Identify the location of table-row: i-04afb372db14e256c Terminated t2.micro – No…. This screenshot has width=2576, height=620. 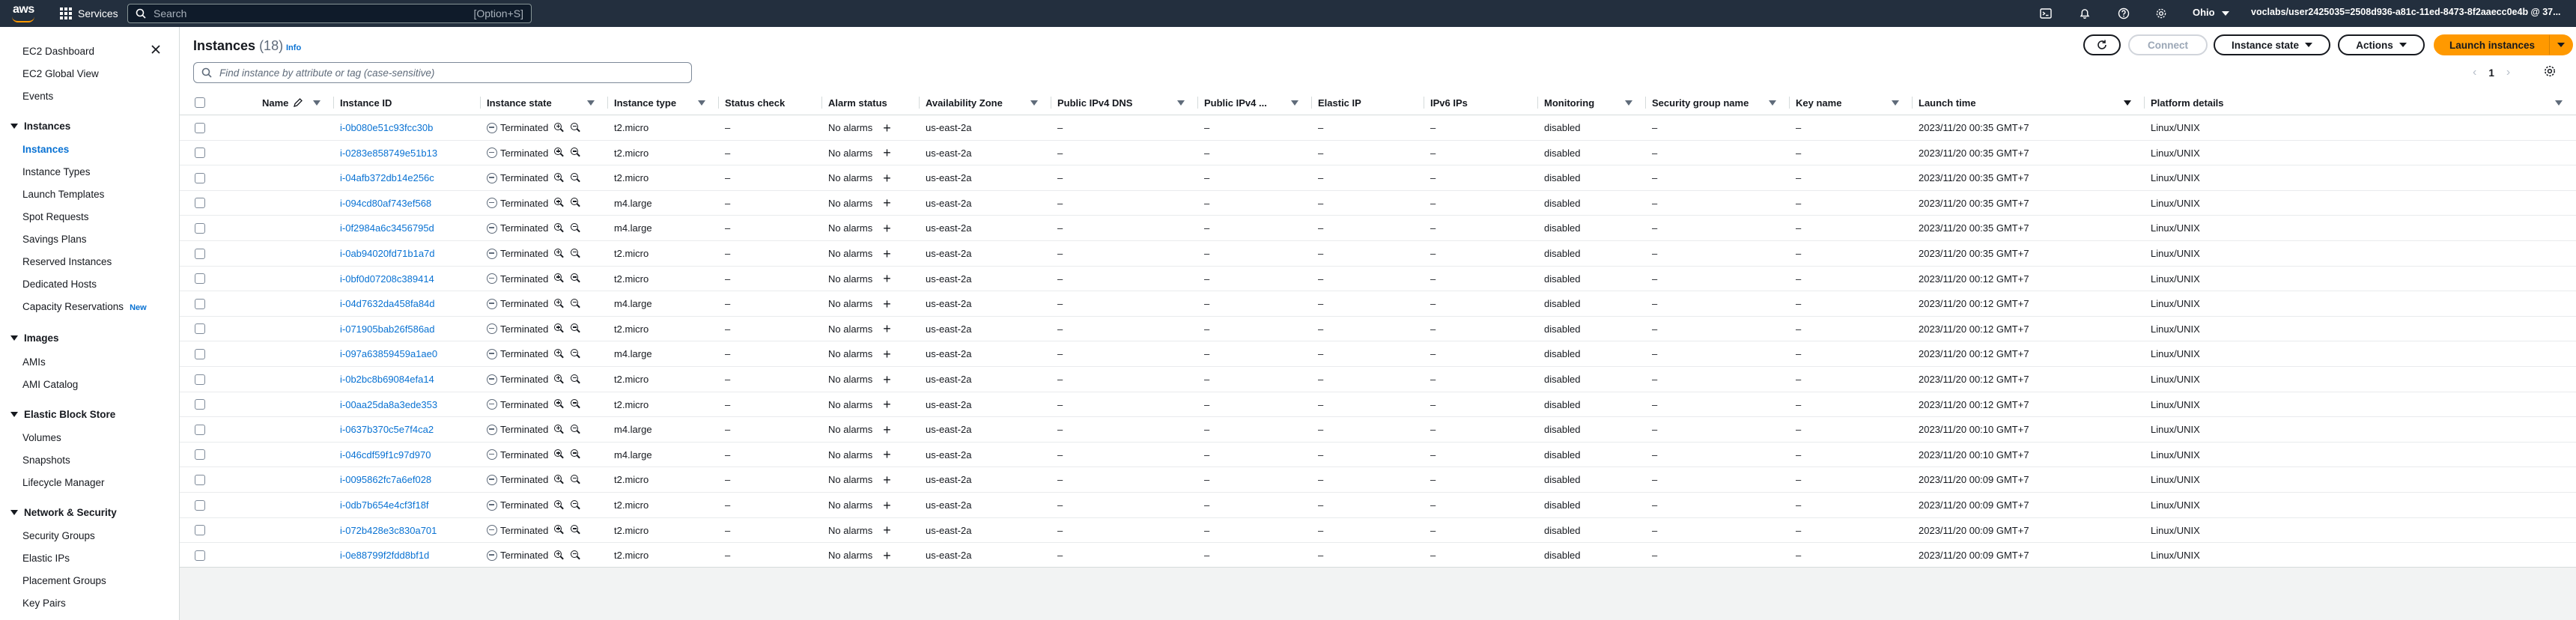
(1378, 178).